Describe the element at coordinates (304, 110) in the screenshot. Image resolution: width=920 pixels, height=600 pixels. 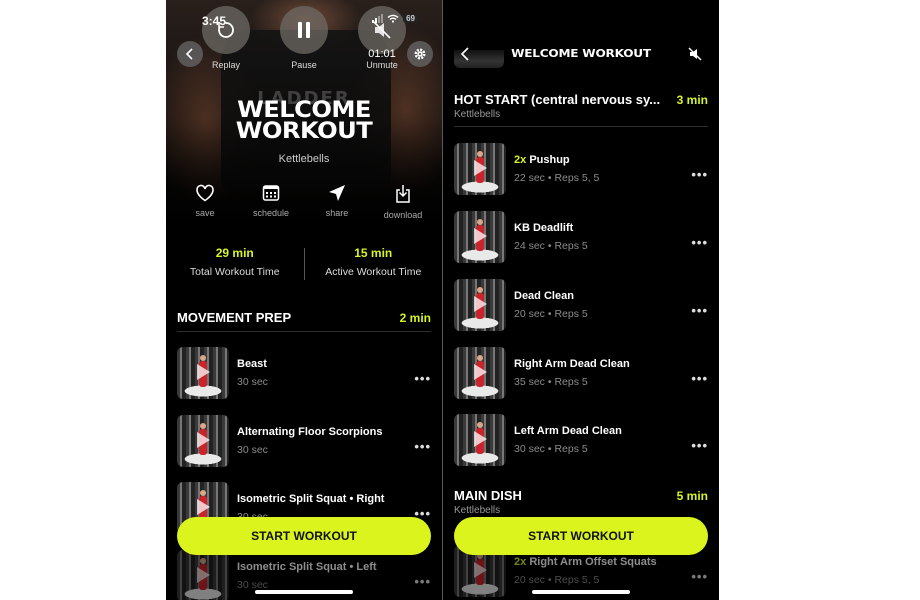
I see `title-line-1: WELCOME` at that location.